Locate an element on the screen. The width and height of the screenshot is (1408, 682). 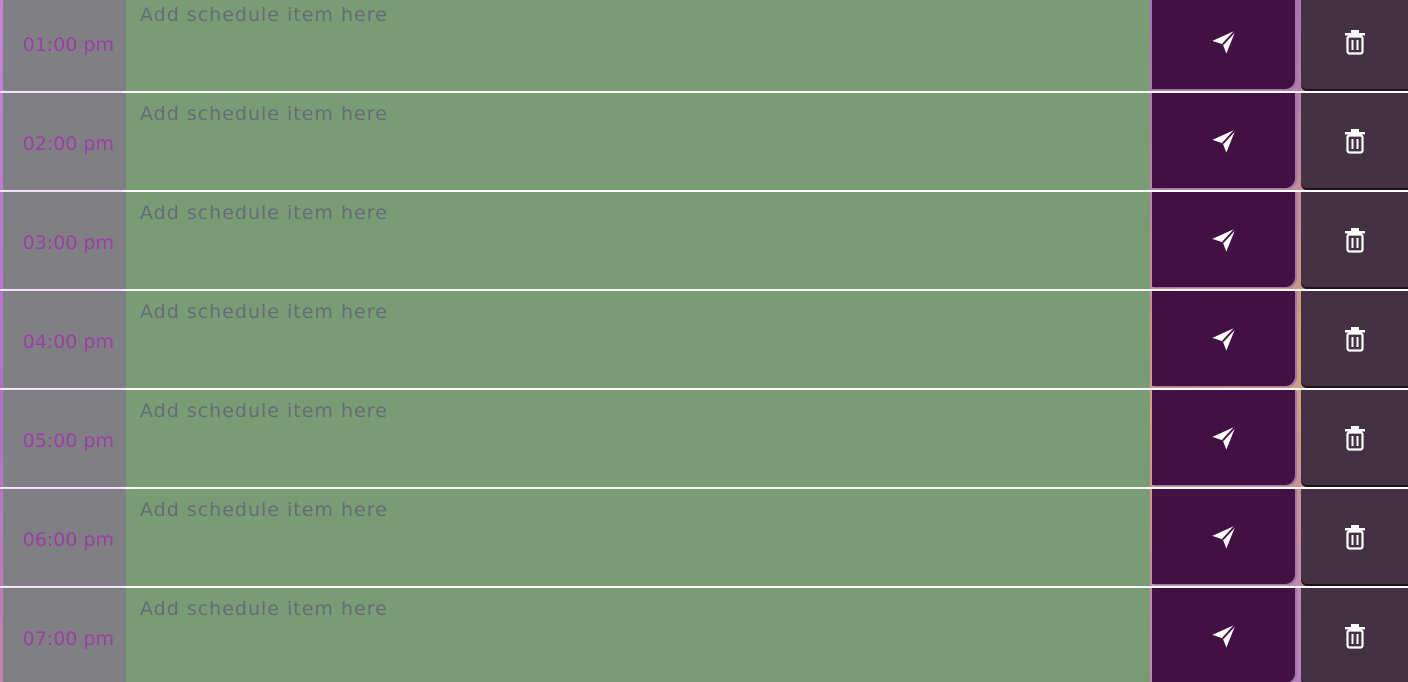
hour-label: 05:00 pm is located at coordinates (64, 438).